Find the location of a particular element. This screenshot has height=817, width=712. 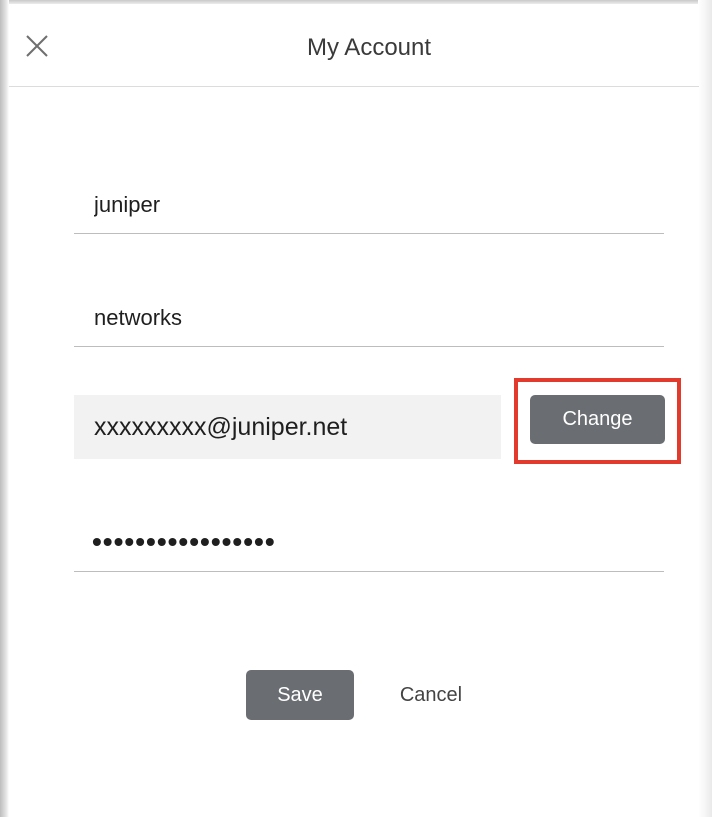

password-field is located at coordinates (369, 542).